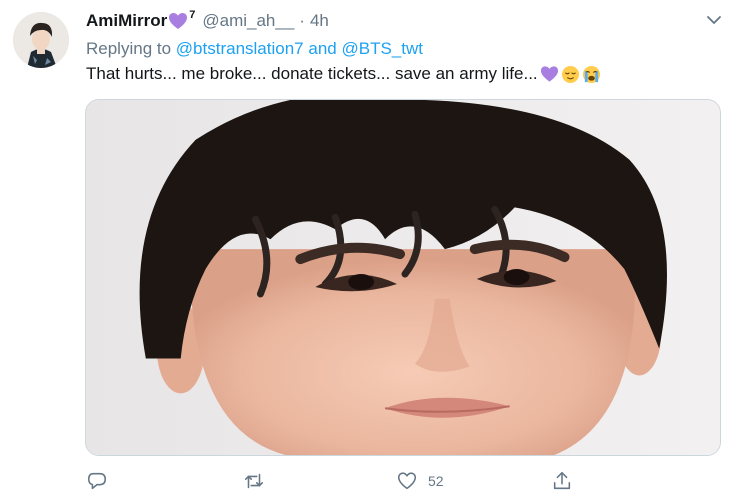 The image size is (740, 504). I want to click on replying-and: and, so click(322, 48).